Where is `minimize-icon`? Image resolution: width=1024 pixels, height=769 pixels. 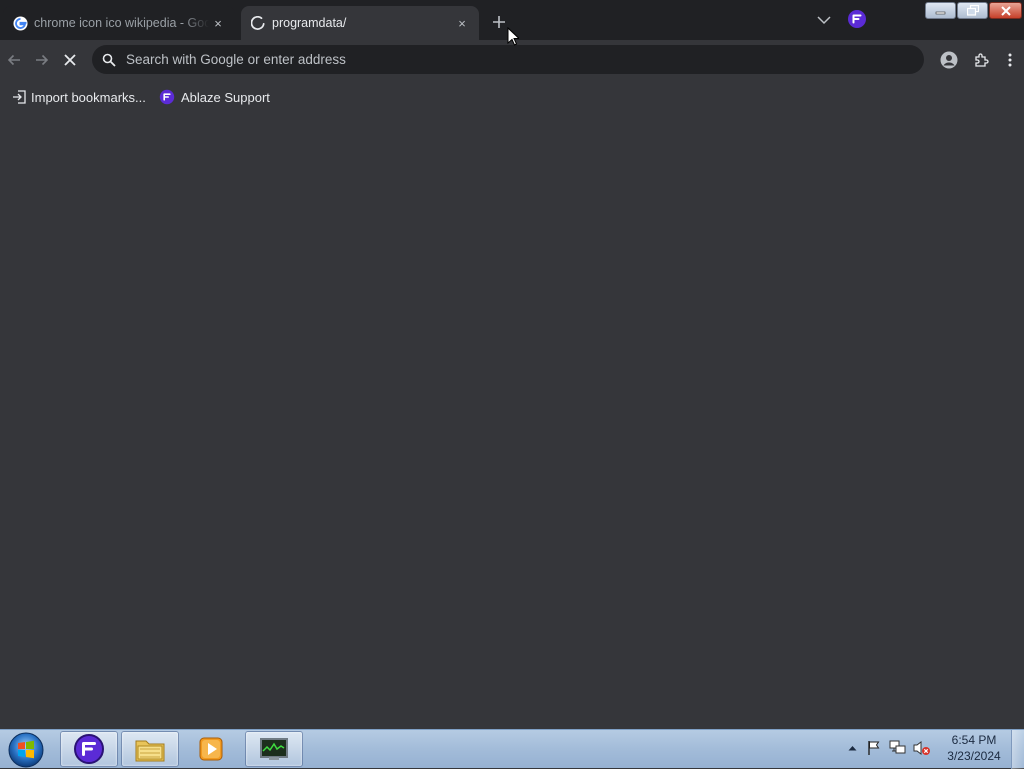 minimize-icon is located at coordinates (940, 12).